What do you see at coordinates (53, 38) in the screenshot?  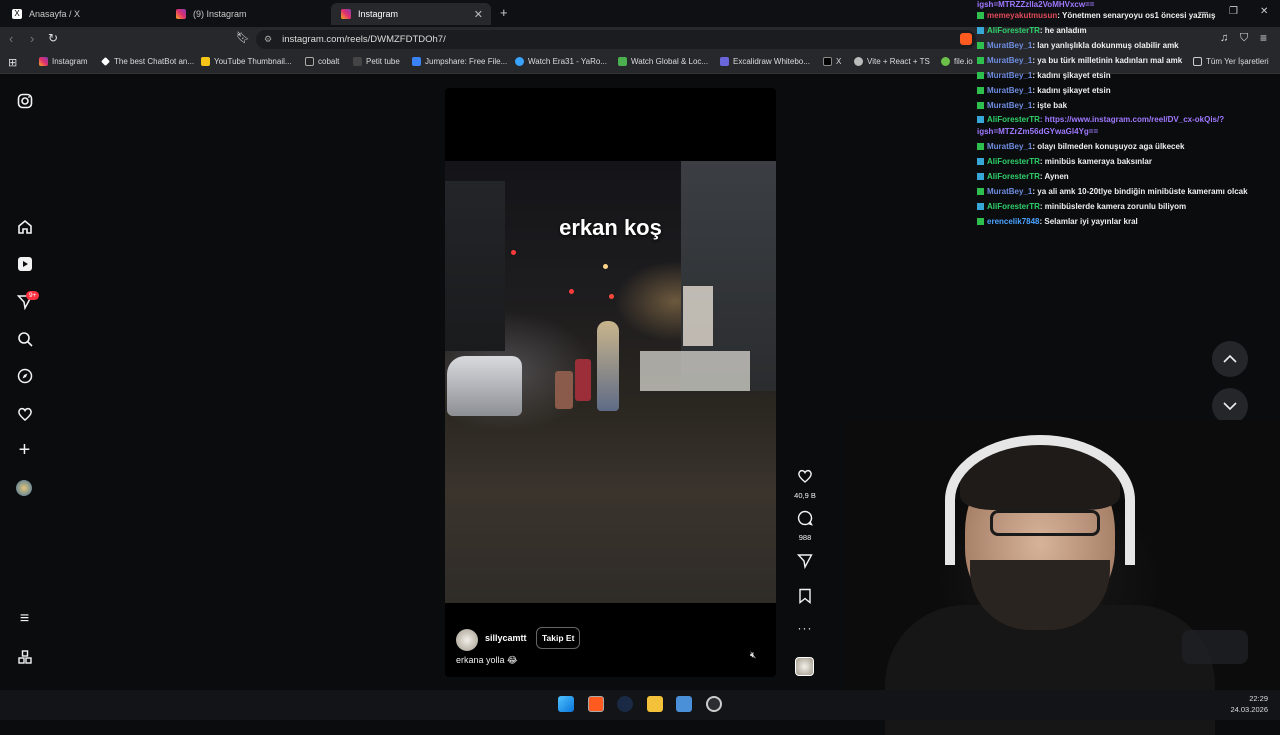 I see `reload-icon: ↻` at bounding box center [53, 38].